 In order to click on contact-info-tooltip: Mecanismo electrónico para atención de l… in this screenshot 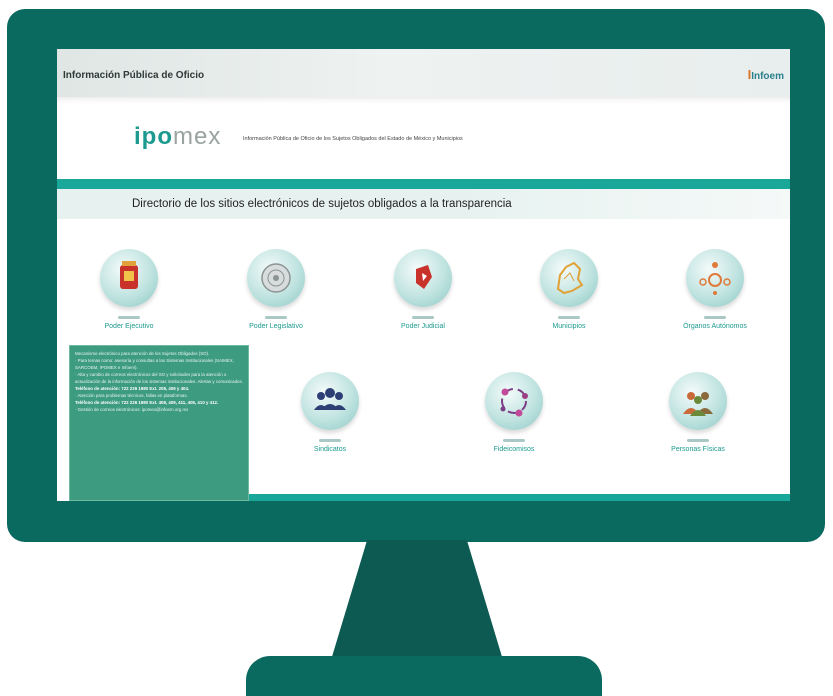, I will do `click(159, 423)`.